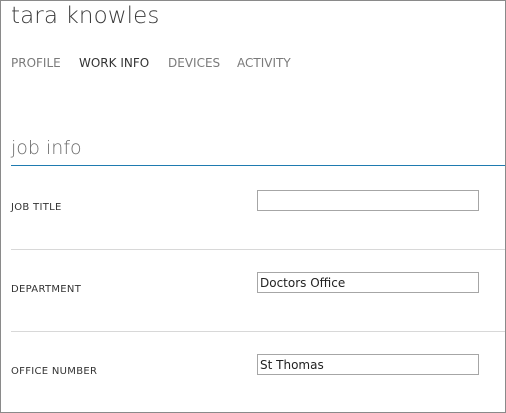 The width and height of the screenshot is (506, 413). I want to click on department-label: DEPARTMENT, so click(46, 289).